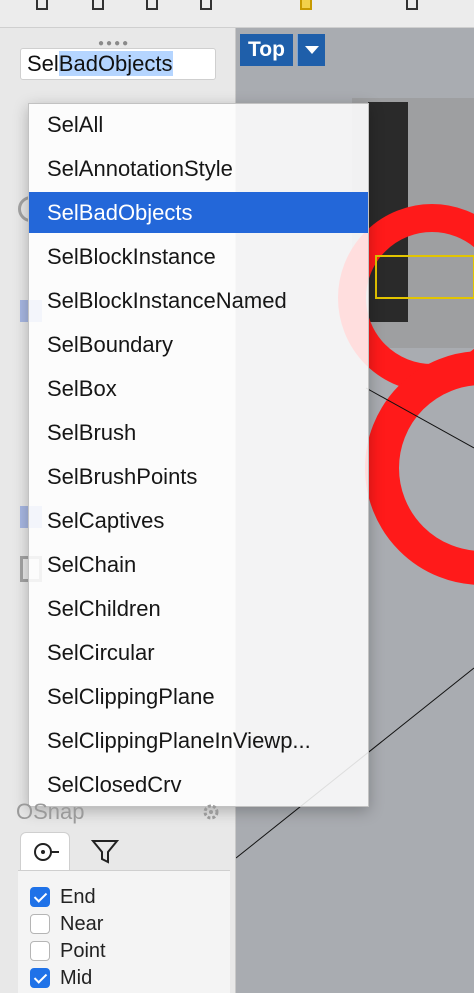 The width and height of the screenshot is (474, 993). Describe the element at coordinates (124, 931) in the screenshot. I see `osnap-options: End Near Point Mid` at that location.